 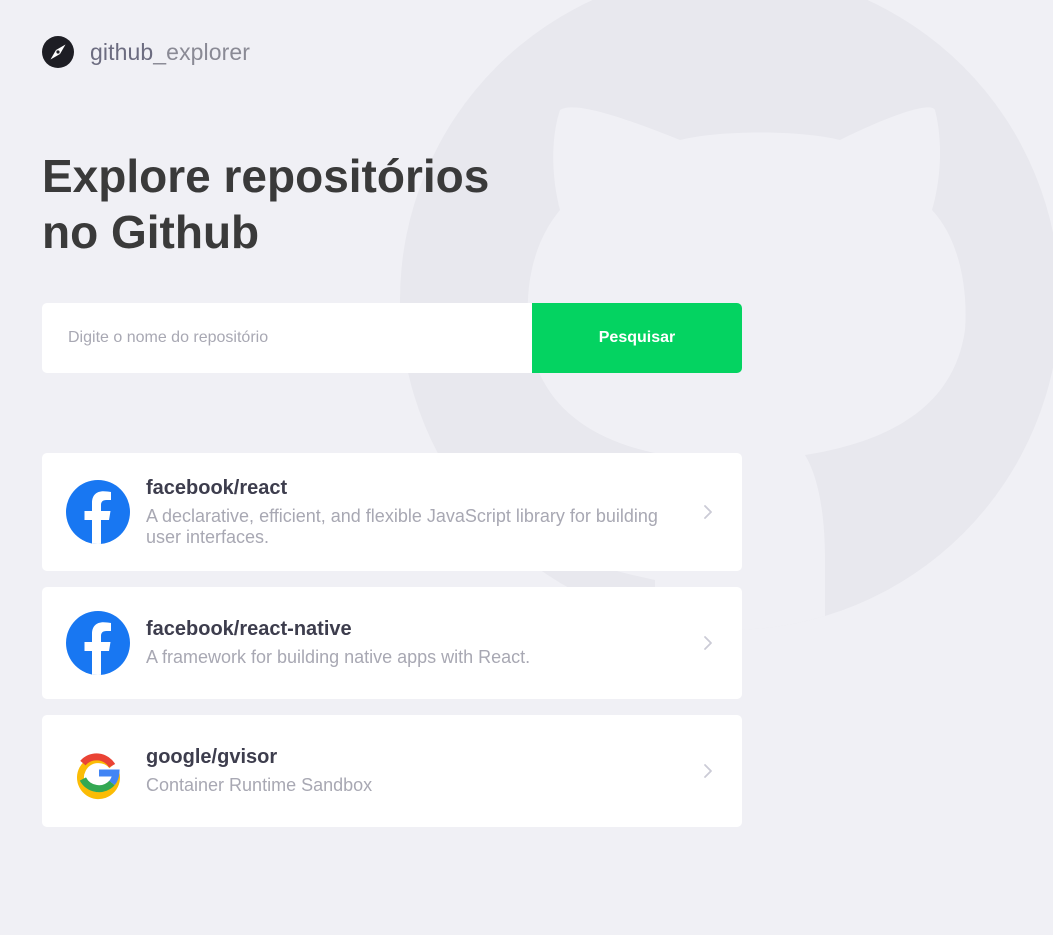 I want to click on search-form: Pesquisar, so click(x=392, y=338).